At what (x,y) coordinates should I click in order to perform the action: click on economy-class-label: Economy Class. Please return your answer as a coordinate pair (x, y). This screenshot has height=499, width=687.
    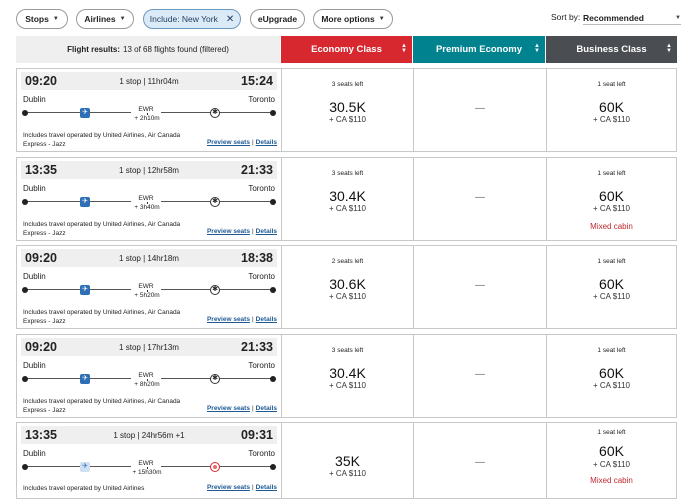
    Looking at the image, I should click on (346, 49).